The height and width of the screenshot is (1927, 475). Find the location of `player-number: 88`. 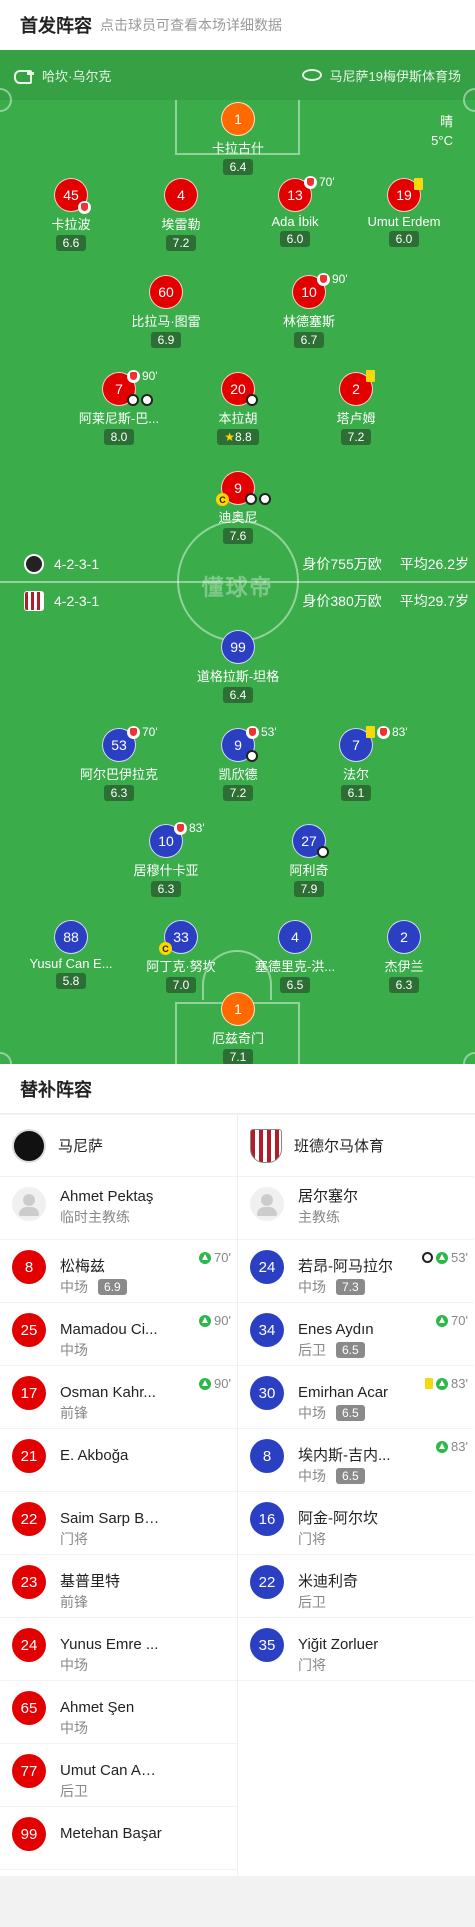

player-number: 88 is located at coordinates (71, 937).